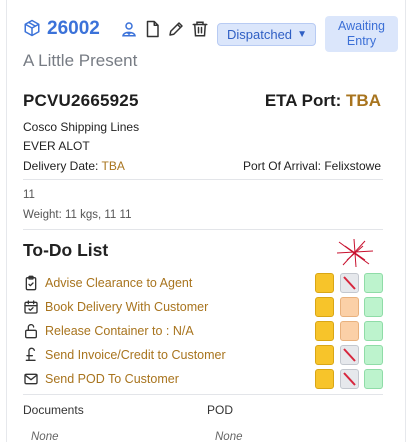 The image size is (418, 442). Describe the element at coordinates (30, 354) in the screenshot. I see `pound-icon` at that location.